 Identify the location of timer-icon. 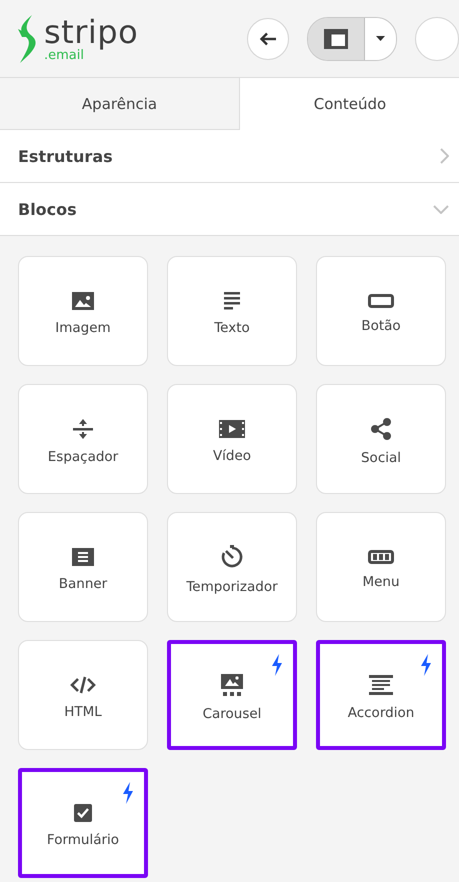
(232, 557).